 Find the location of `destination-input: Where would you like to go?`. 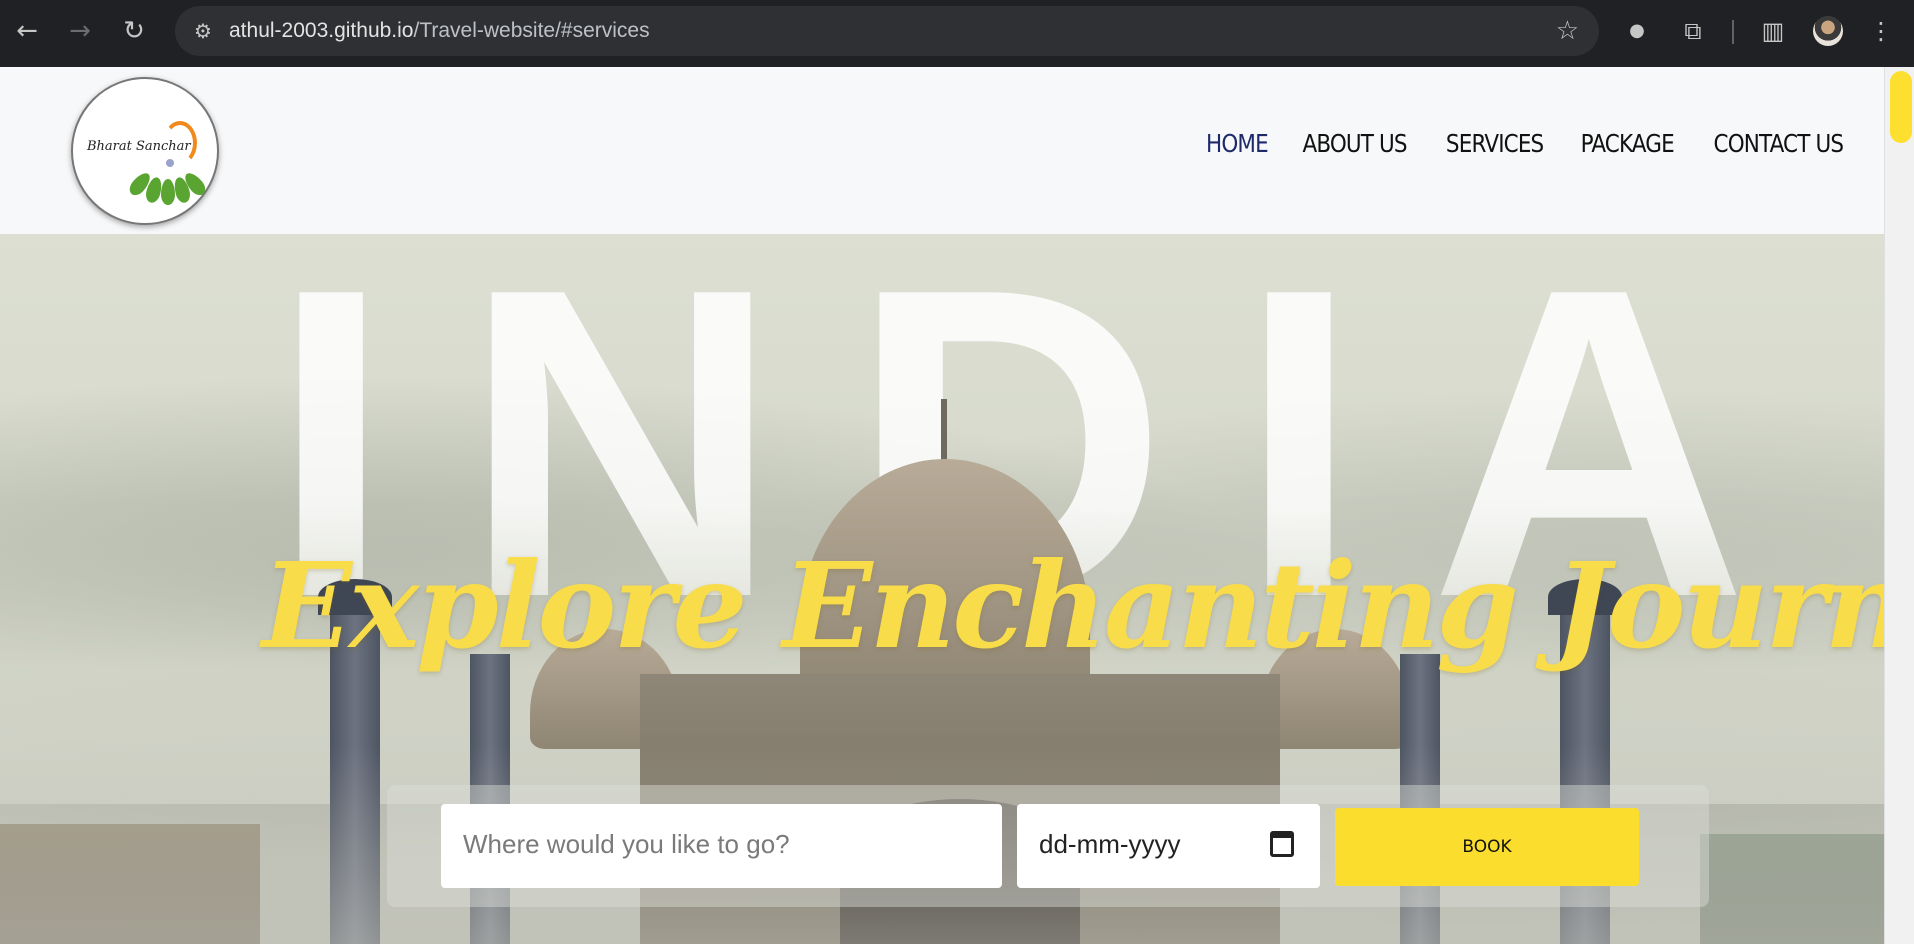

destination-input: Where would you like to go? is located at coordinates (721, 846).